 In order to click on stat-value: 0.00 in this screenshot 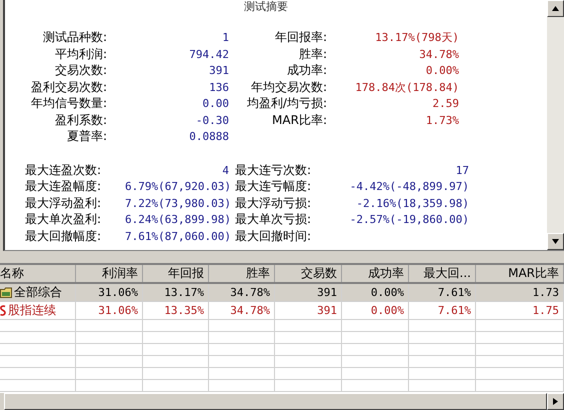, I will do `click(216, 104)`.